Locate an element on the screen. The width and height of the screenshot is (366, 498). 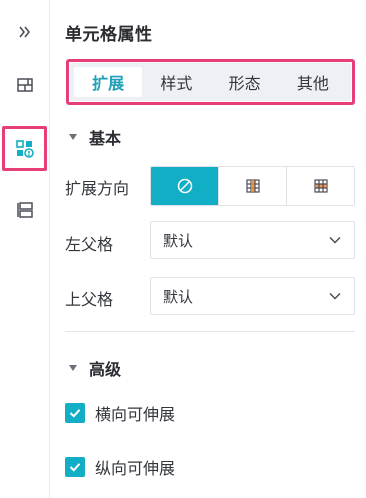
tab-expand: 扩展 is located at coordinates (108, 82).